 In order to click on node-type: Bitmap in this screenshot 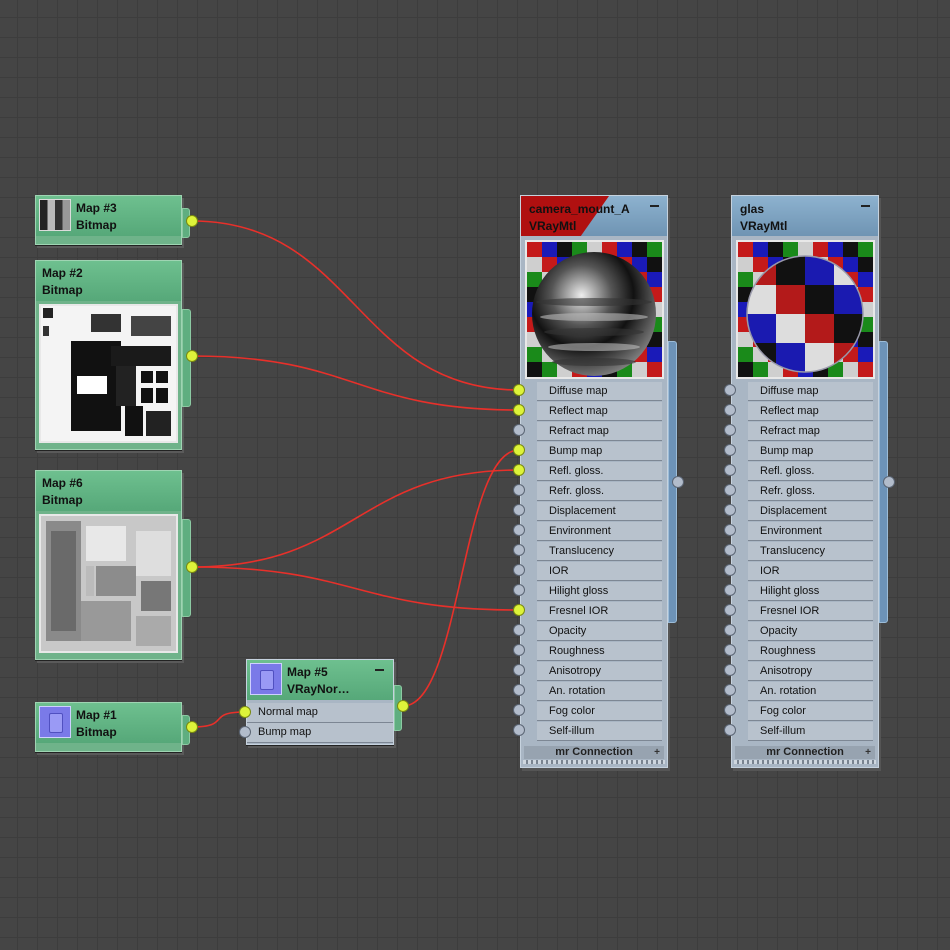, I will do `click(96, 225)`.